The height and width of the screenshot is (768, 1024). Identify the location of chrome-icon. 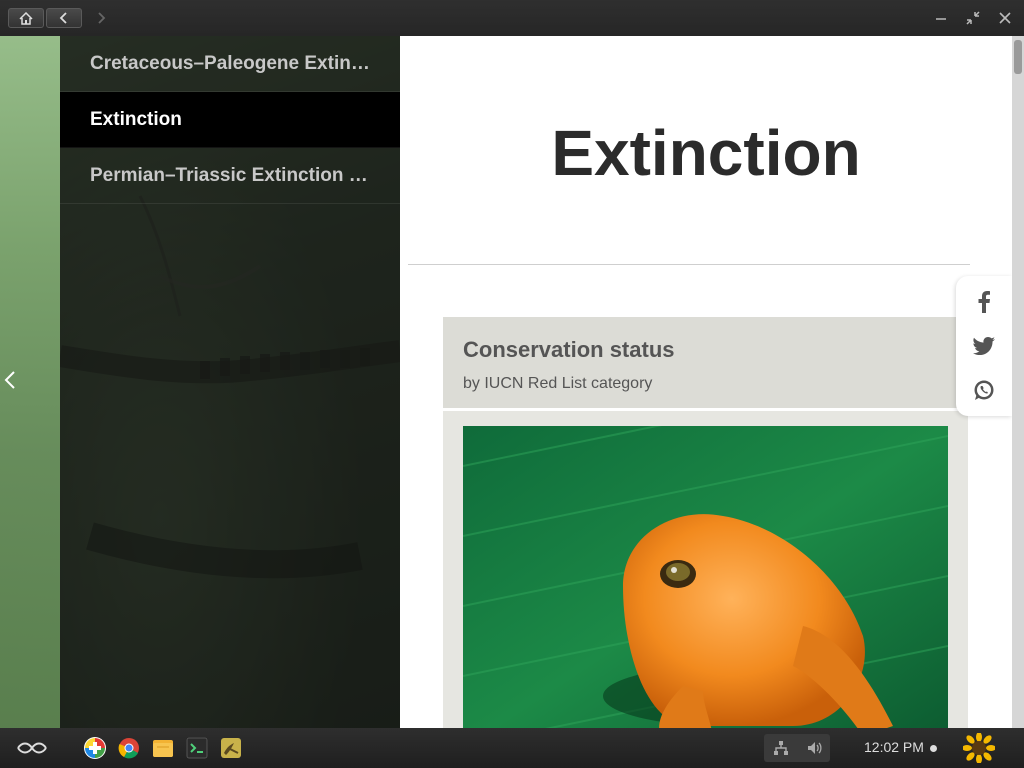
(129, 748).